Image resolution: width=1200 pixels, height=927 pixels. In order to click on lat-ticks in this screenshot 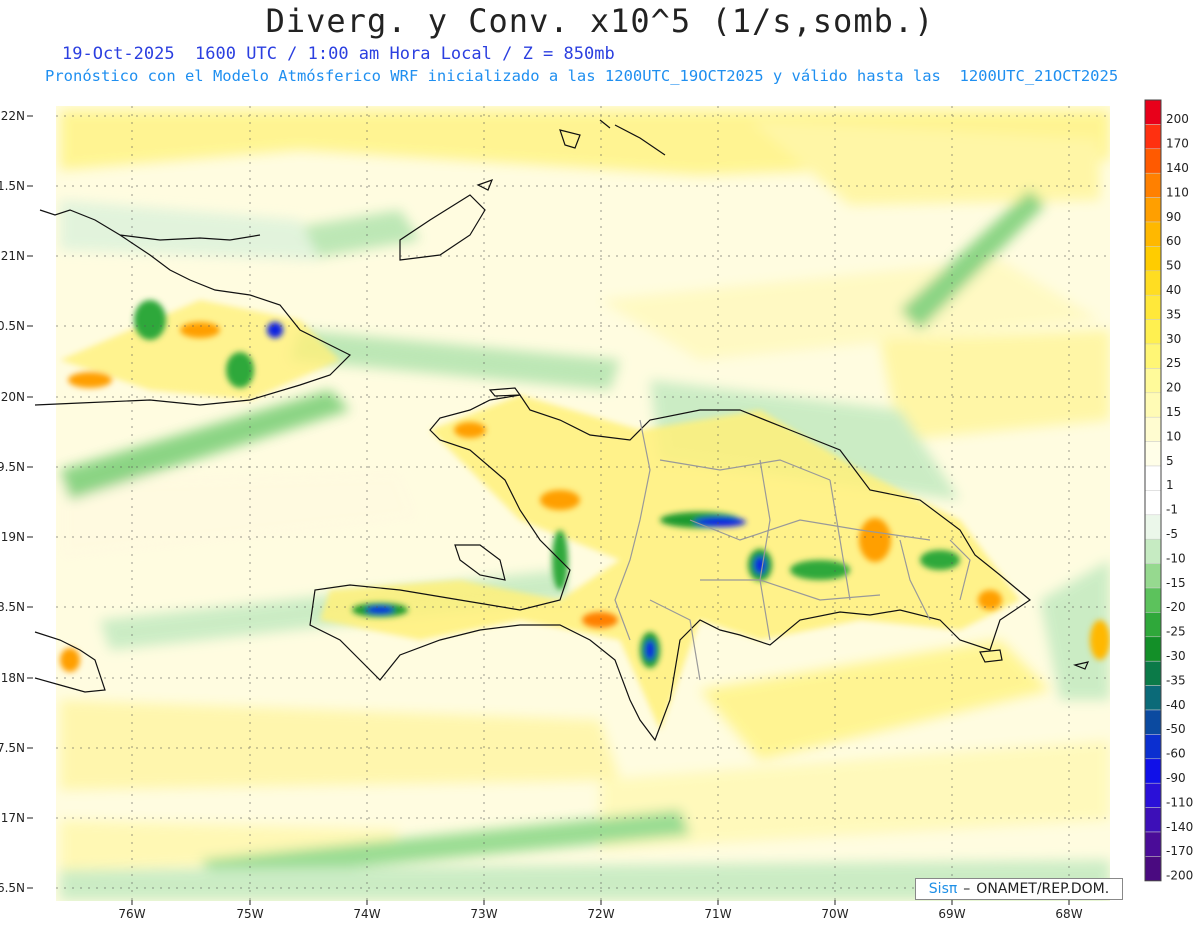, I will do `click(30, 502)`.